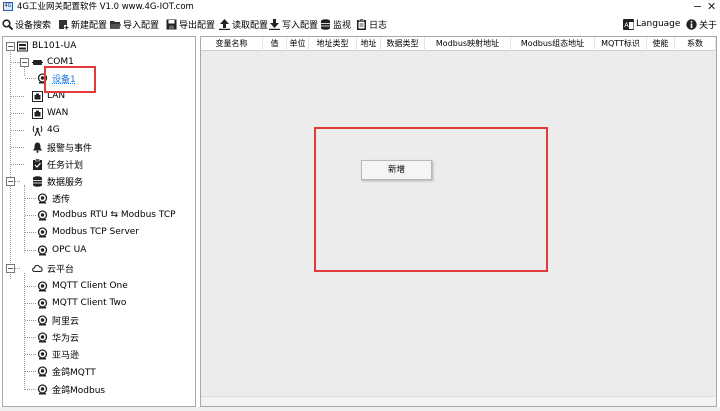  Describe the element at coordinates (115, 24) in the screenshot. I see `folder-open-icon` at that location.